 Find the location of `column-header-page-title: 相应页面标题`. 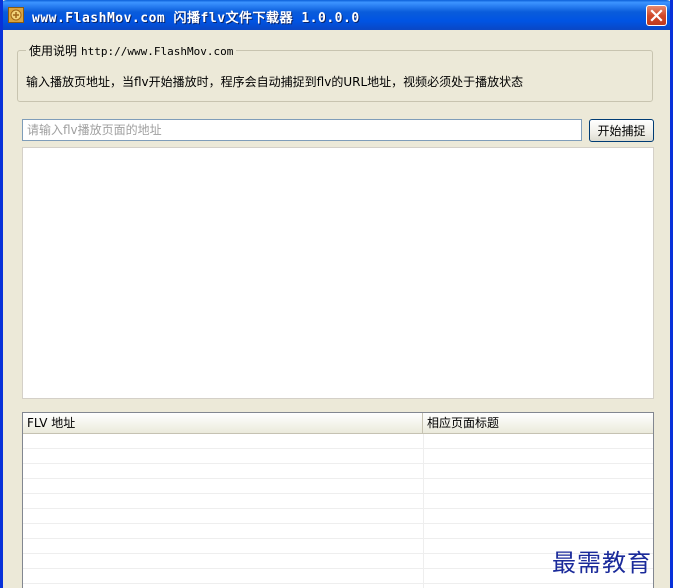

column-header-page-title: 相应页面标题 is located at coordinates (538, 423).